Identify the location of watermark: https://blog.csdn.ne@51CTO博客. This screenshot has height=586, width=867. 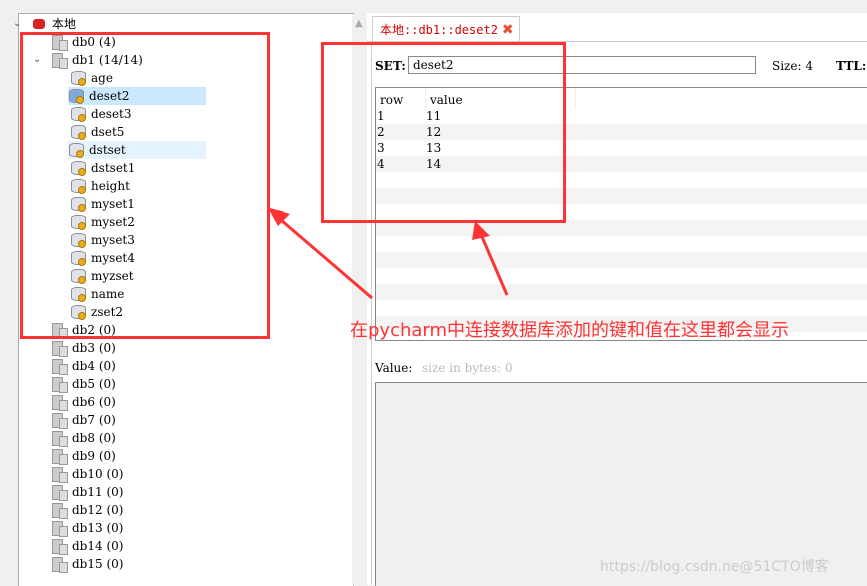
(714, 567).